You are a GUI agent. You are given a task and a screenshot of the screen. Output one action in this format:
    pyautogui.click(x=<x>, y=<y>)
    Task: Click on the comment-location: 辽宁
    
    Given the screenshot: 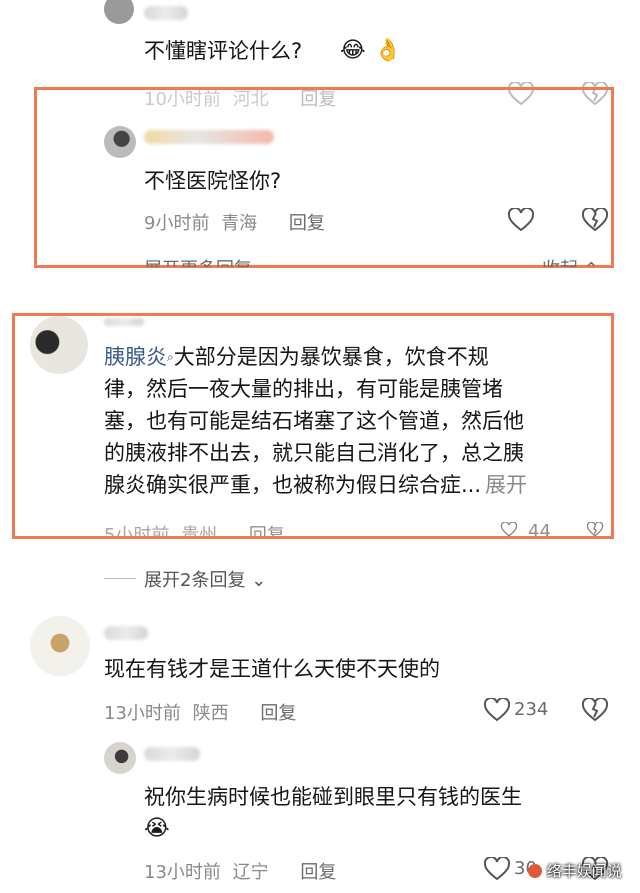 What is the action you would take?
    pyautogui.click(x=250, y=872)
    